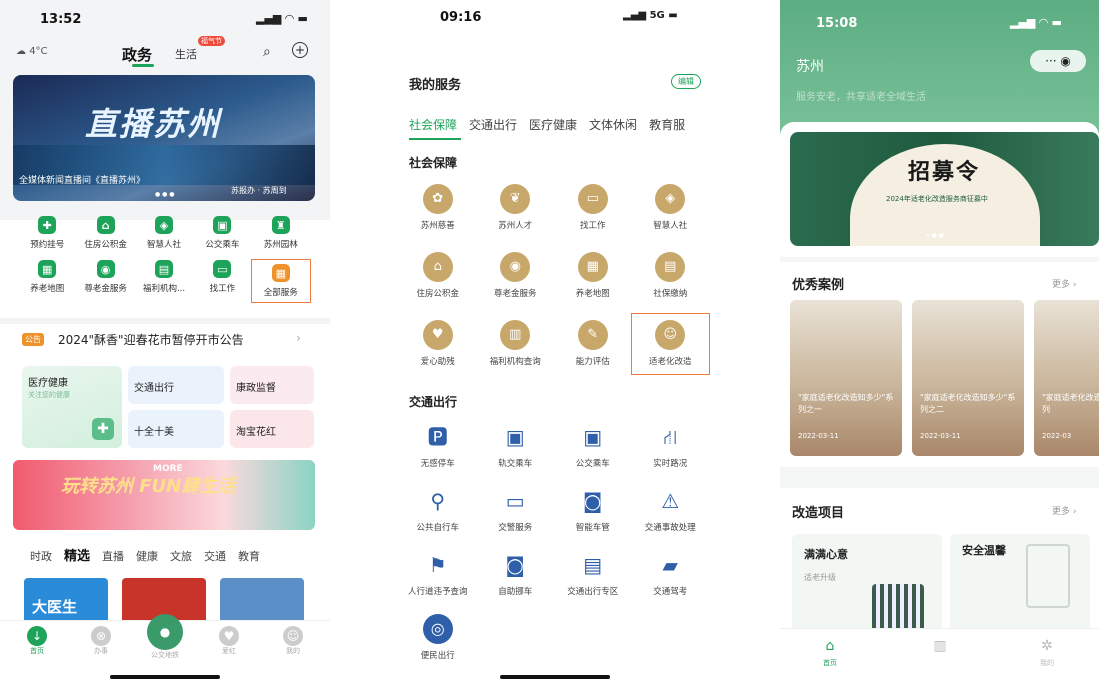 The height and width of the screenshot is (685, 1099). I want to click on service-label: 预约挂号, so click(47, 245).